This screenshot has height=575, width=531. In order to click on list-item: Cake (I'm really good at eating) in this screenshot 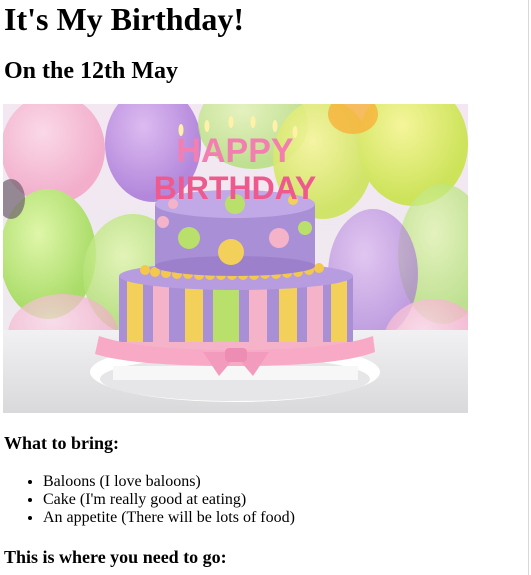, I will do `click(169, 500)`.